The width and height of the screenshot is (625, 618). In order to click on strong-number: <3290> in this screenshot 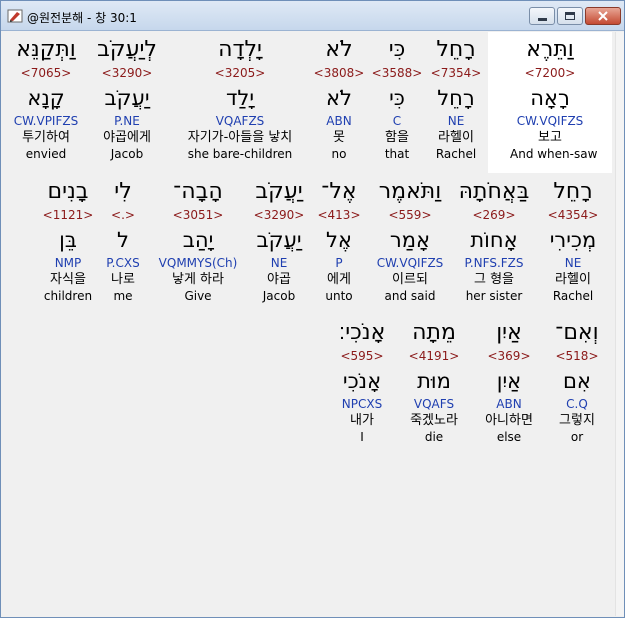, I will do `click(279, 215)`.